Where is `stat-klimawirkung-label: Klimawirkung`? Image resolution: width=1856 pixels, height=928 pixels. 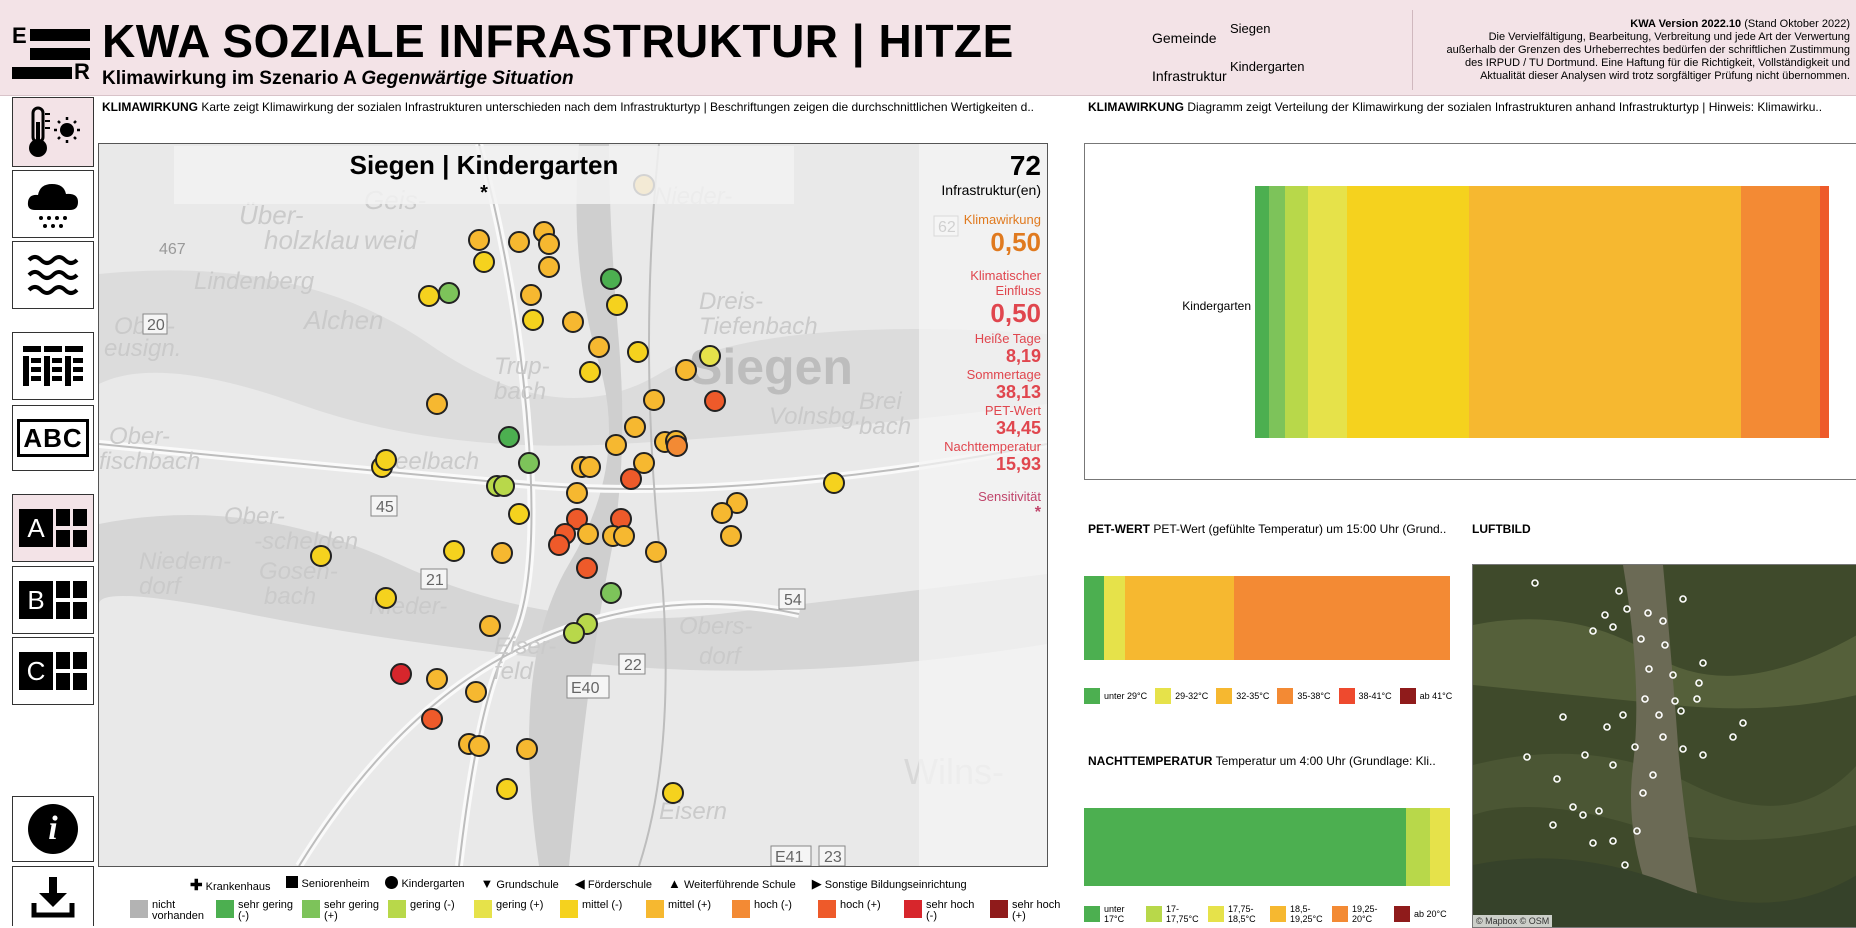
stat-klimawirkung-label: Klimawirkung is located at coordinates (1002, 219).